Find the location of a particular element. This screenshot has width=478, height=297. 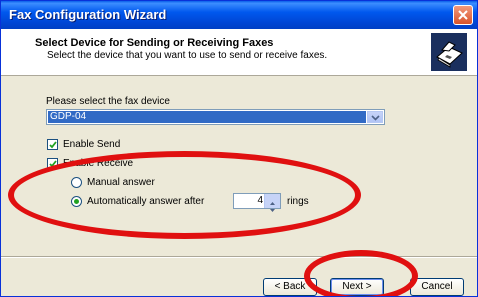

checkmark-icon is located at coordinates (53, 145).